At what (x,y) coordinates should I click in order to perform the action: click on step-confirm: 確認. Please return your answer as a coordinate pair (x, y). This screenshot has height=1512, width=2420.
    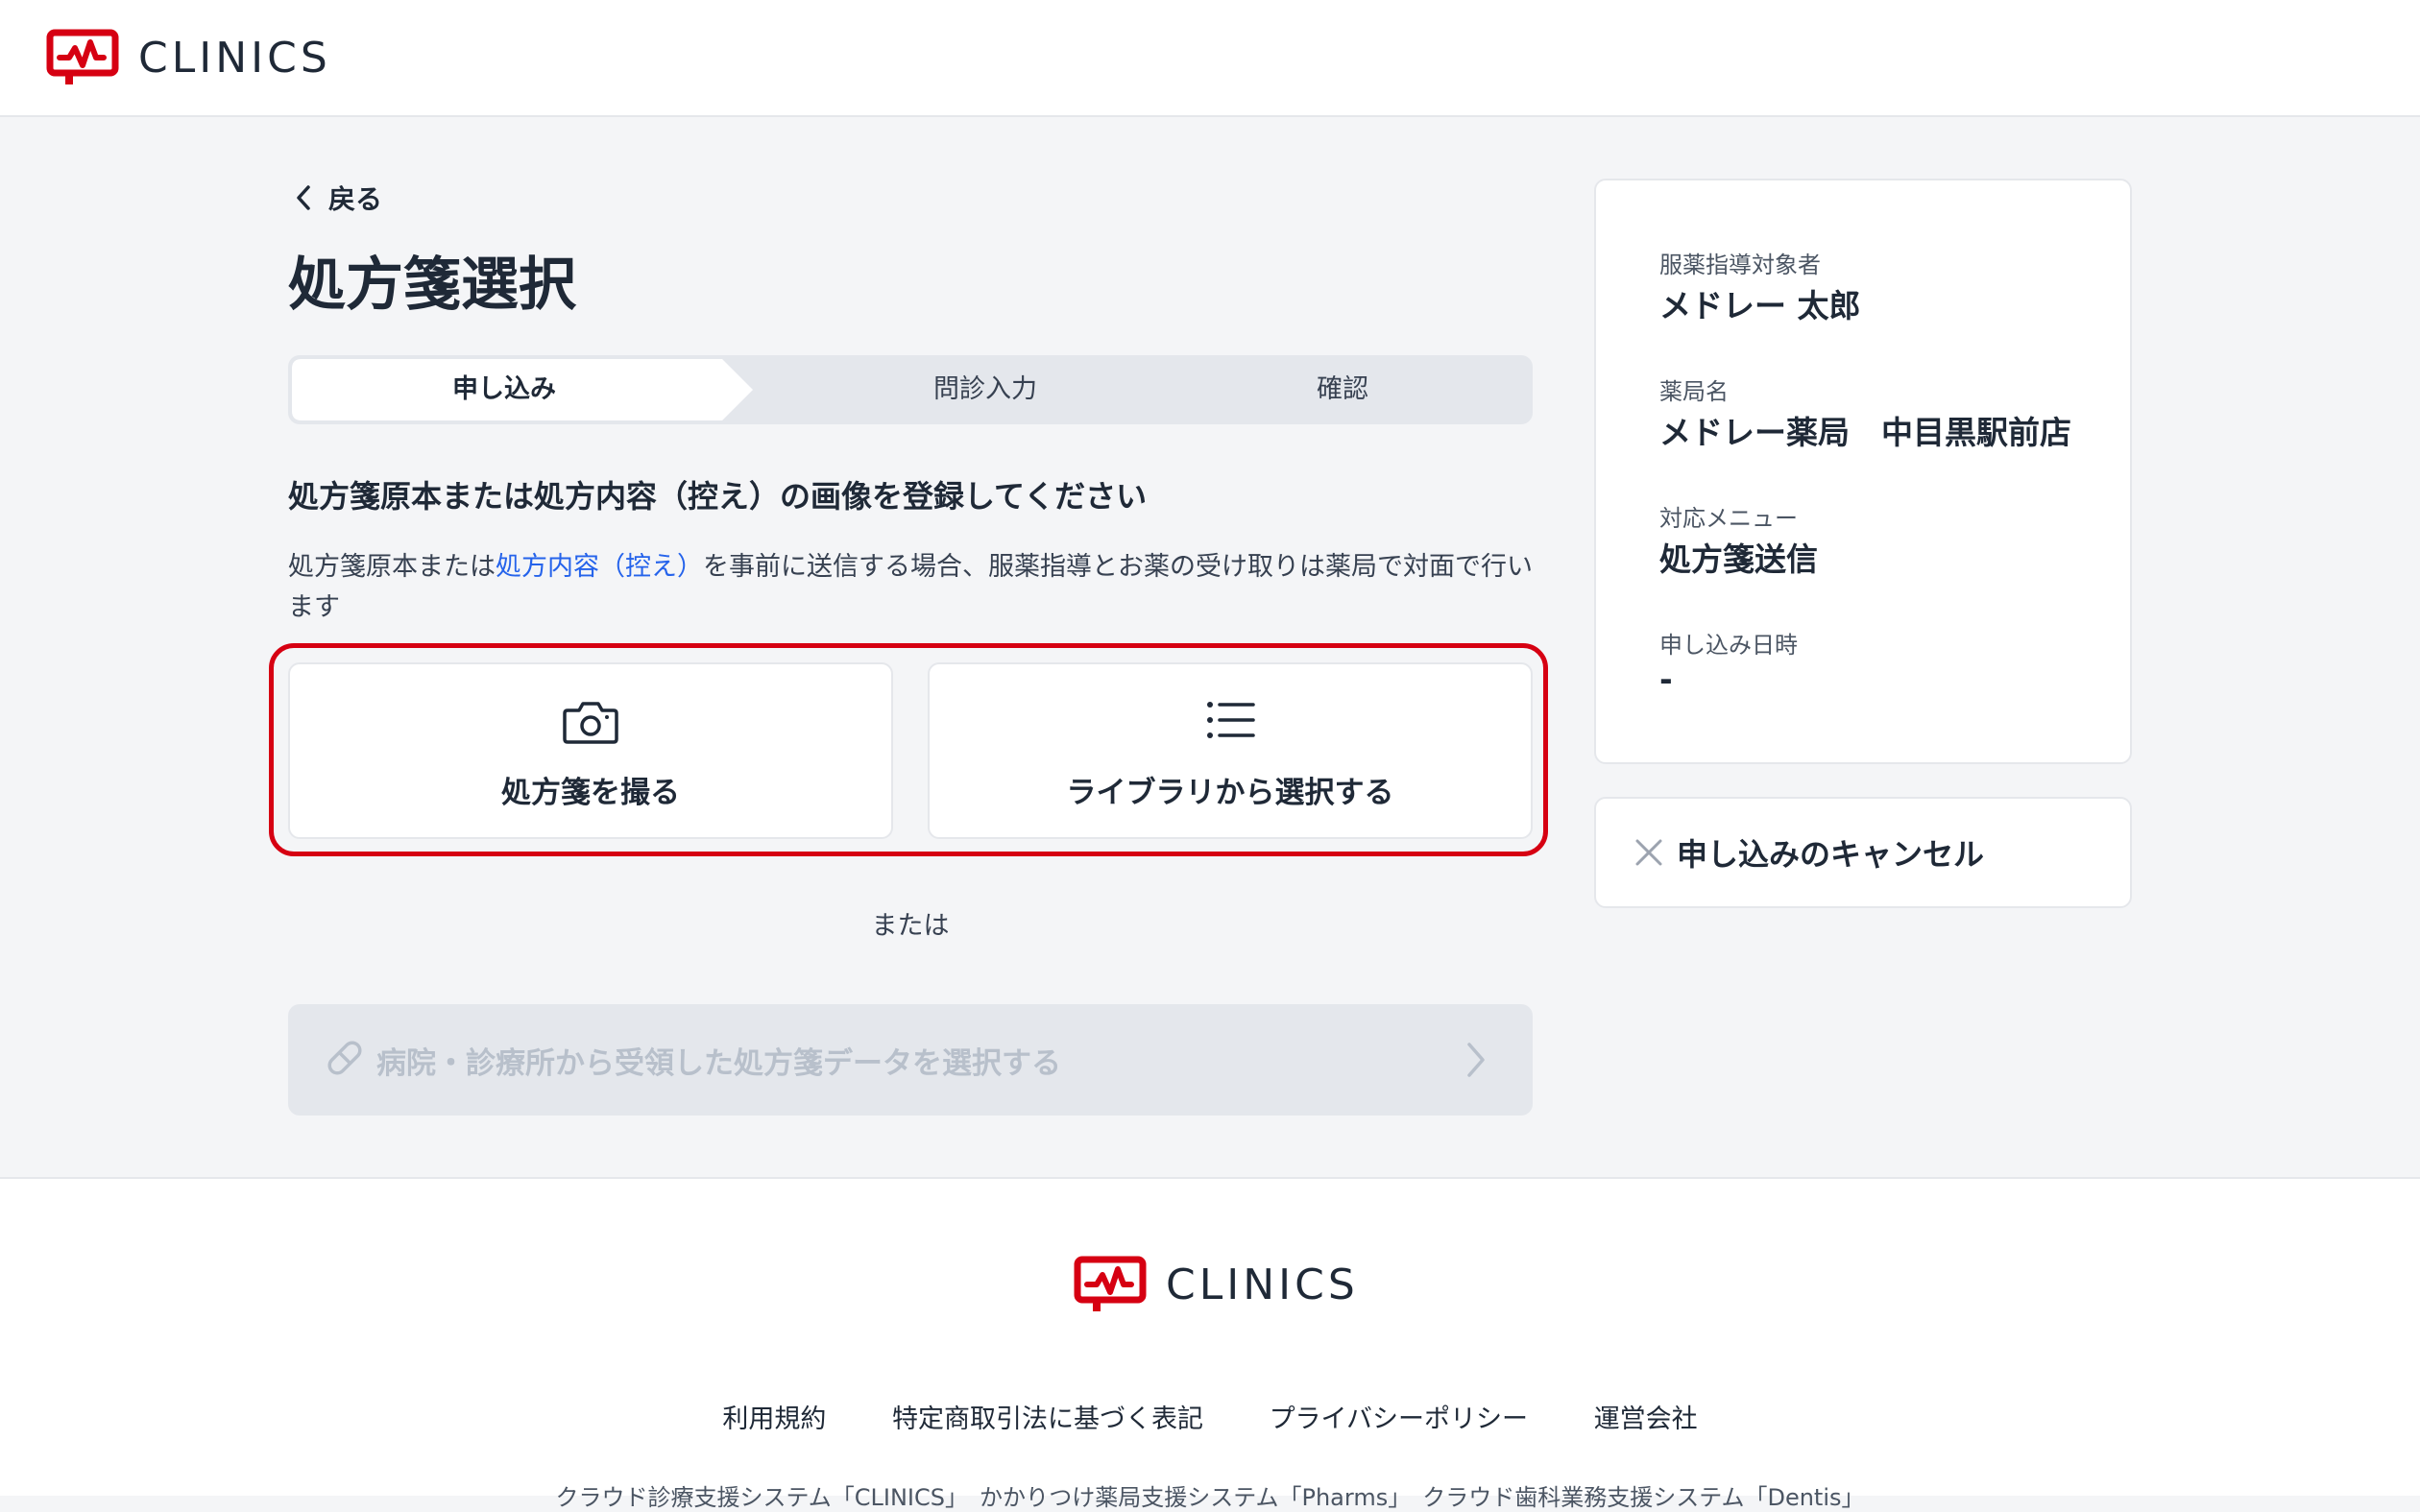
    Looking at the image, I should click on (1343, 389).